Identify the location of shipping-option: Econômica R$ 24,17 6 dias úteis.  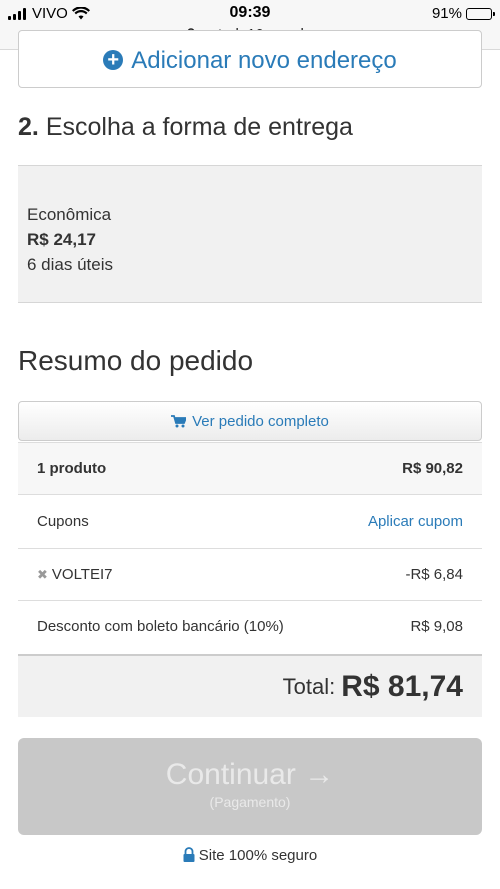
(250, 234).